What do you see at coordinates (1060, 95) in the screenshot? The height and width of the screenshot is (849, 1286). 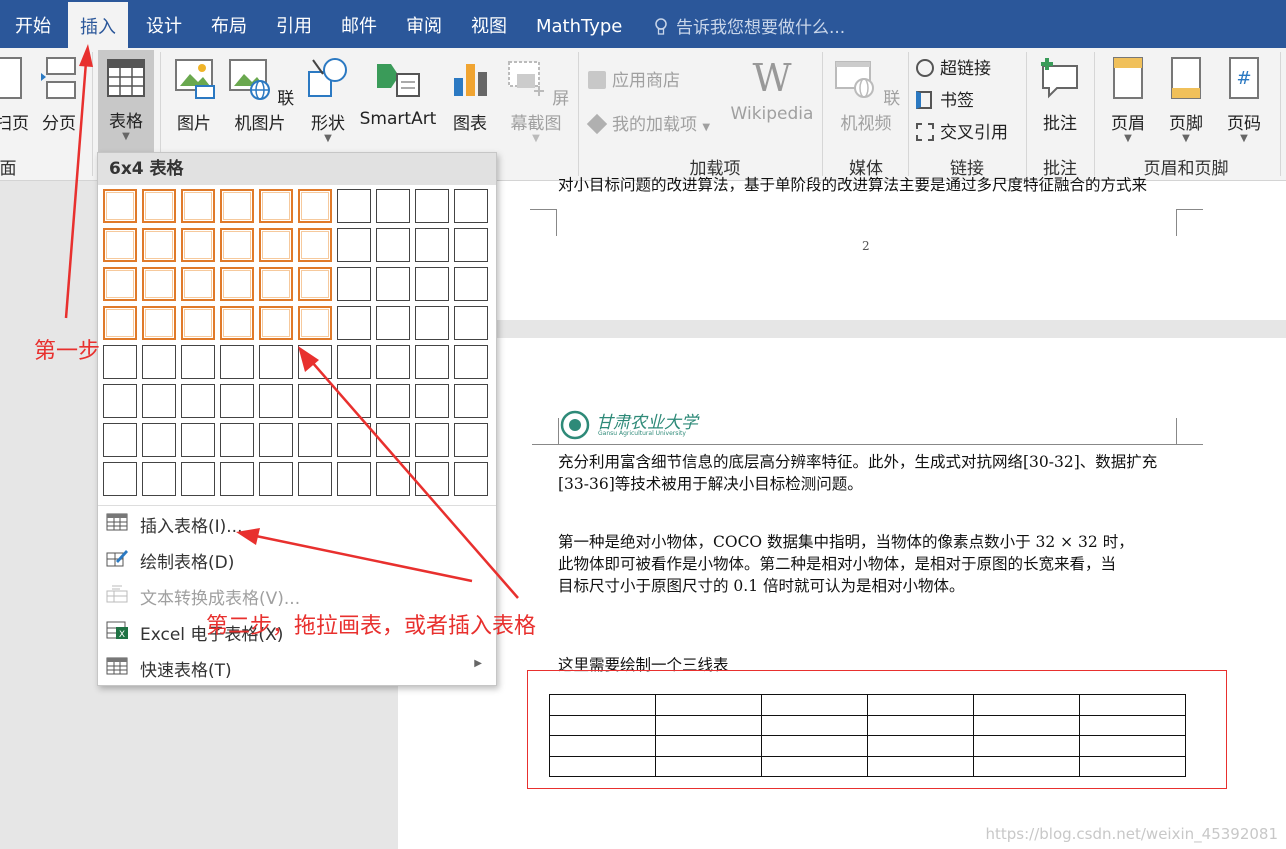 I see `comment-button: 批注` at bounding box center [1060, 95].